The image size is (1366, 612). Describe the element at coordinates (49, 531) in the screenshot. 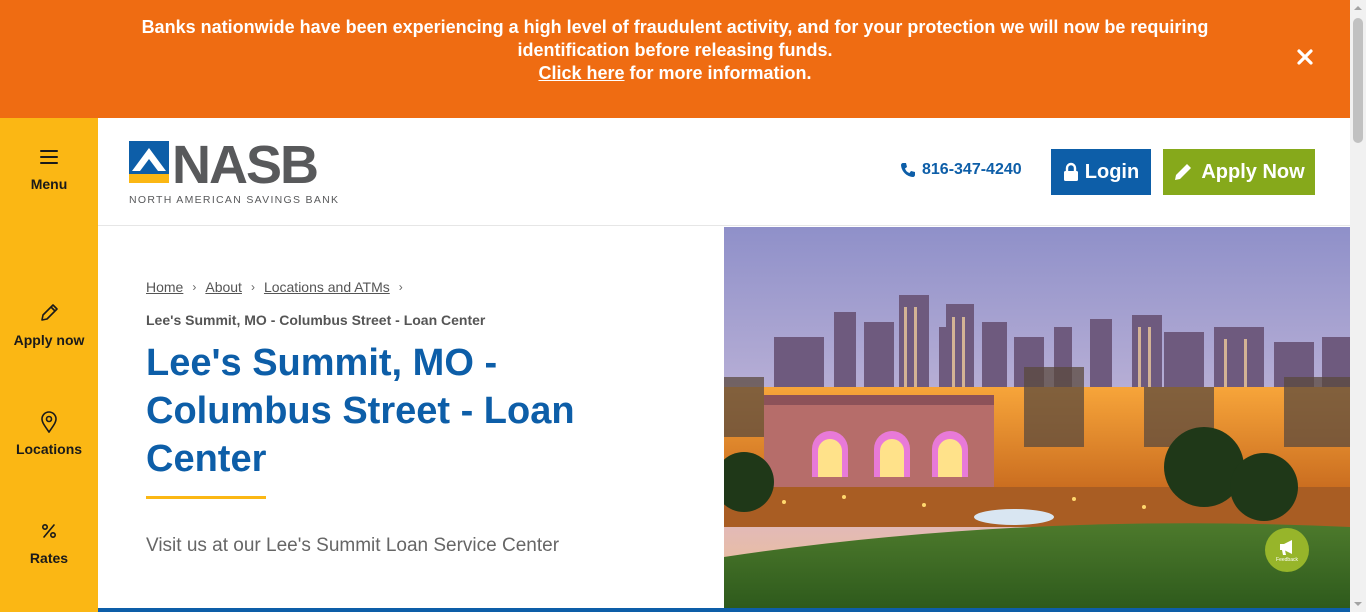

I see `percent-icon` at that location.